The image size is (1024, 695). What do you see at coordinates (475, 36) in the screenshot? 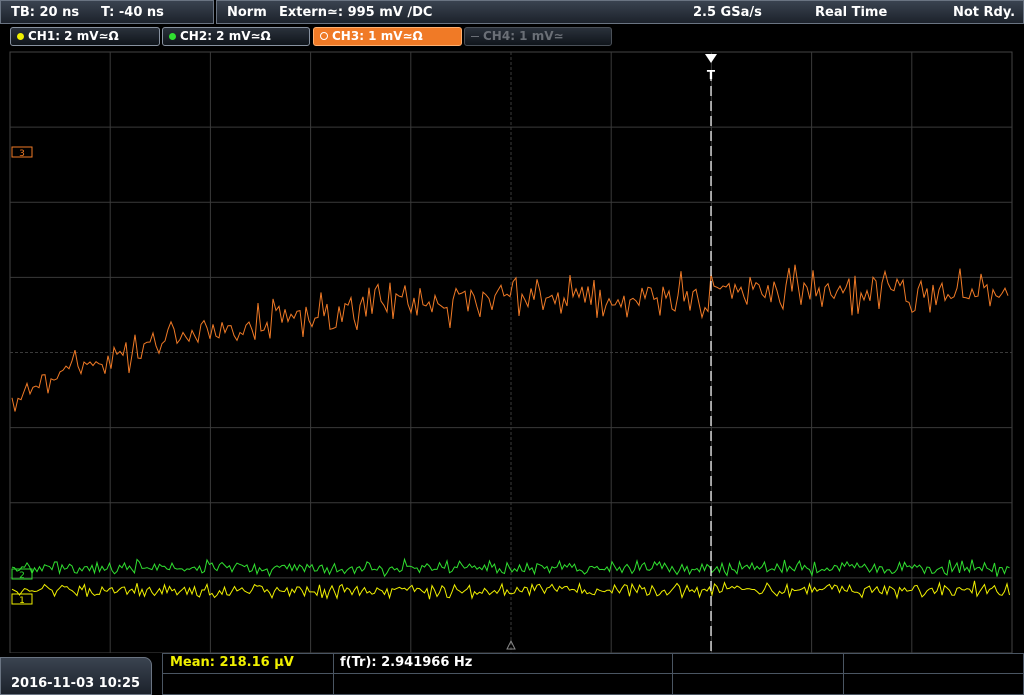
I see `channel-4-indicator-icon` at bounding box center [475, 36].